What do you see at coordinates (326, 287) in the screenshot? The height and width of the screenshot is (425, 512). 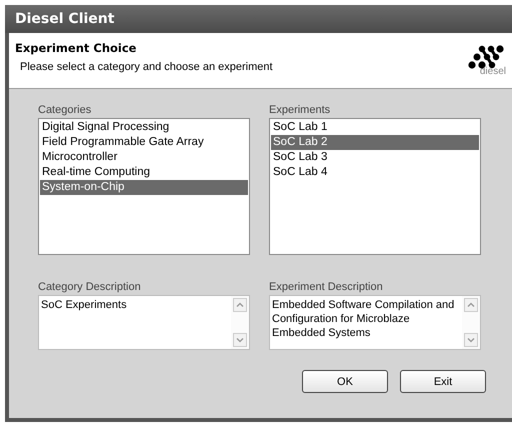 I see `description-label: Experiment Description` at bounding box center [326, 287].